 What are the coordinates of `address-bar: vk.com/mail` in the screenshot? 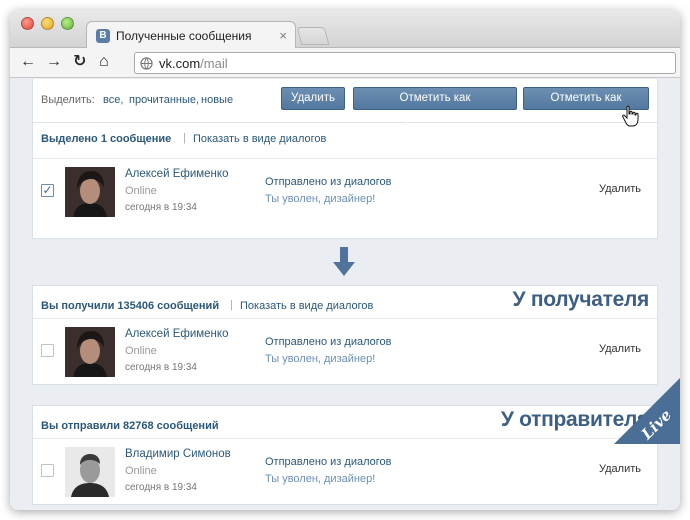 It's located at (405, 63).